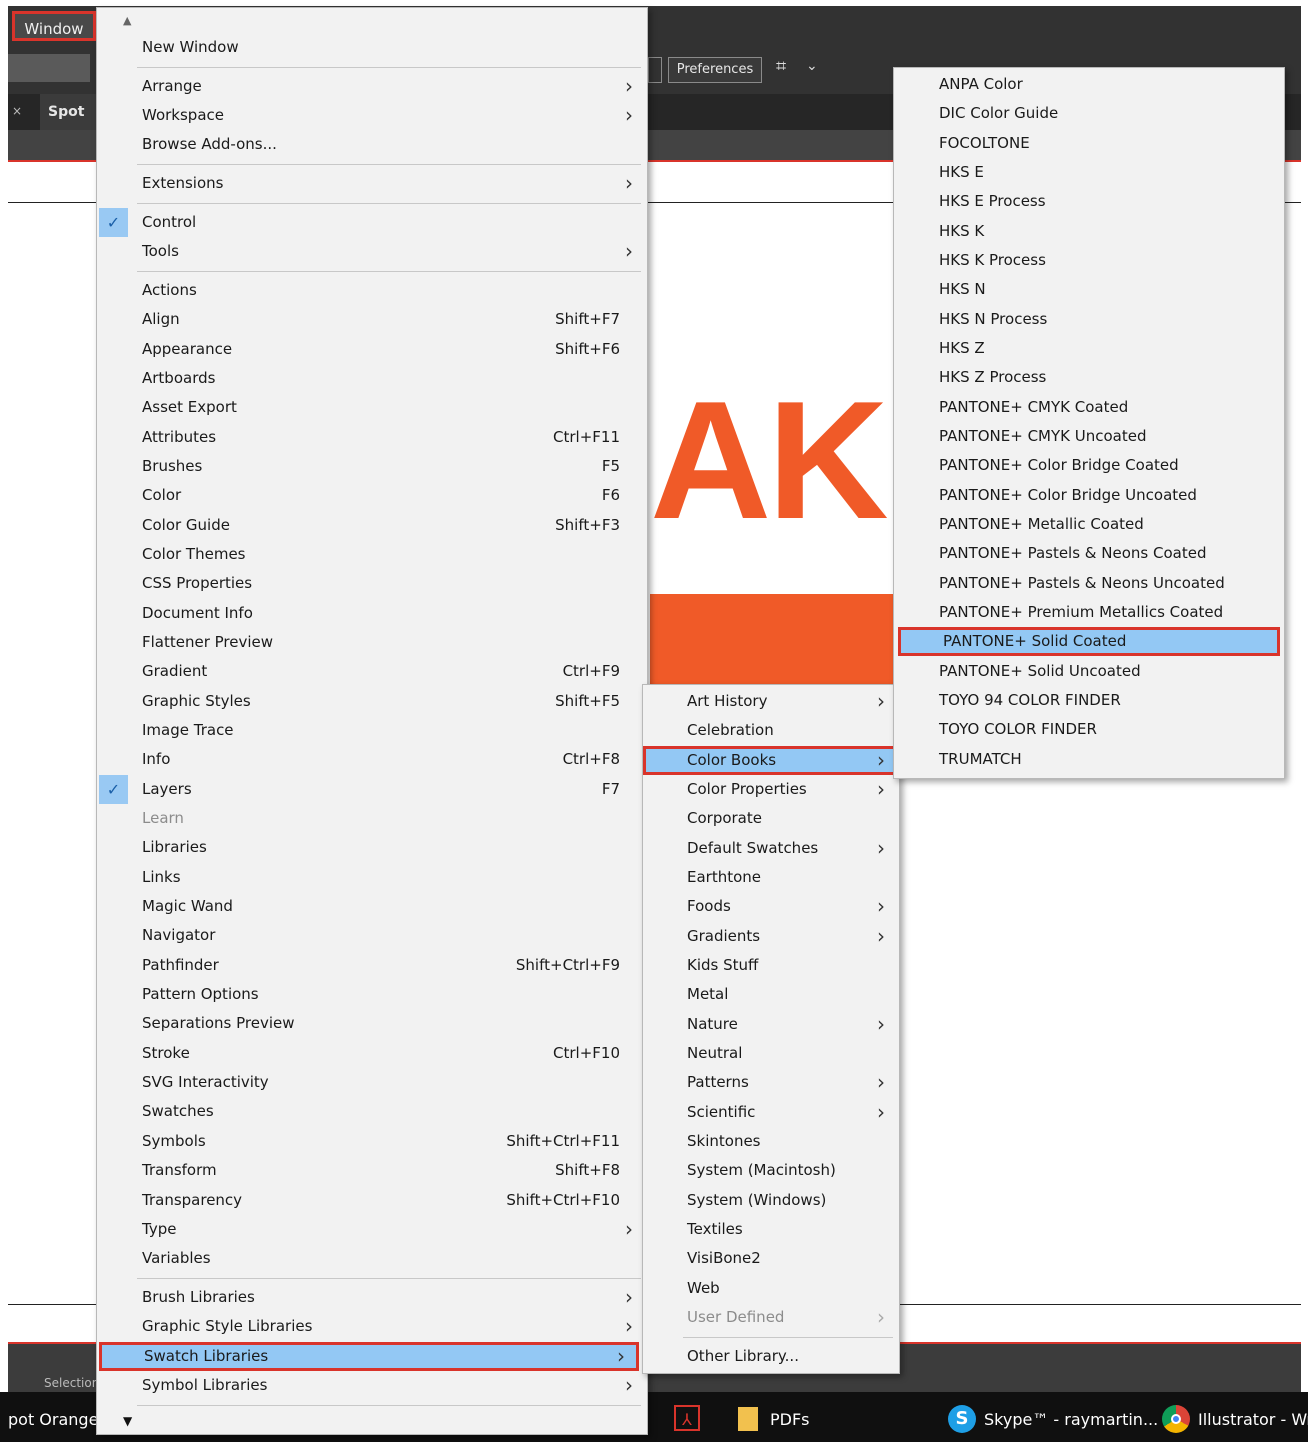 Image resolution: width=1308 pixels, height=1442 pixels. What do you see at coordinates (1089, 612) in the screenshot?
I see `menu-item-pantoneplus-premium-metallics-coated: PANTONE+ Premium Metallics Coated` at bounding box center [1089, 612].